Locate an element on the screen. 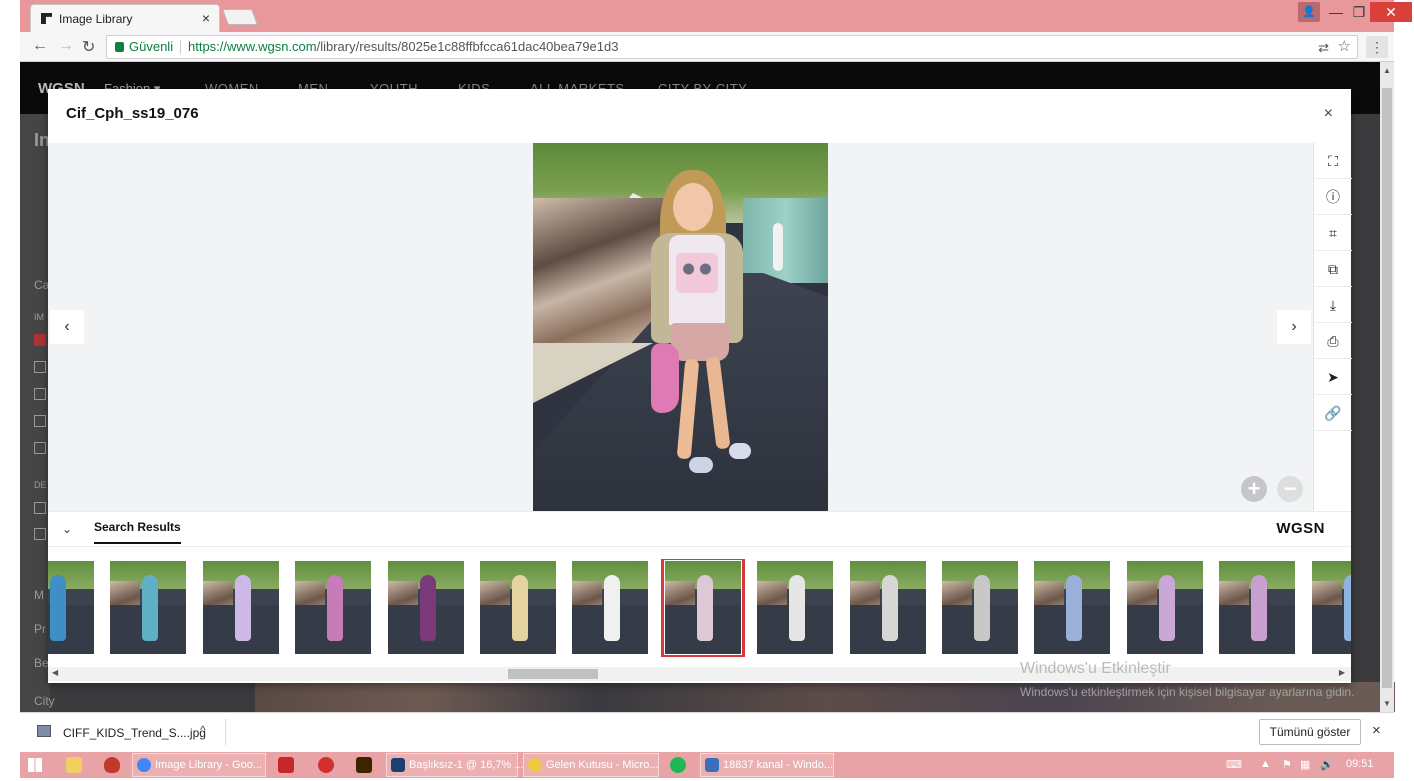 The height and width of the screenshot is (781, 1414). zoom-out-button: − is located at coordinates (1290, 489).